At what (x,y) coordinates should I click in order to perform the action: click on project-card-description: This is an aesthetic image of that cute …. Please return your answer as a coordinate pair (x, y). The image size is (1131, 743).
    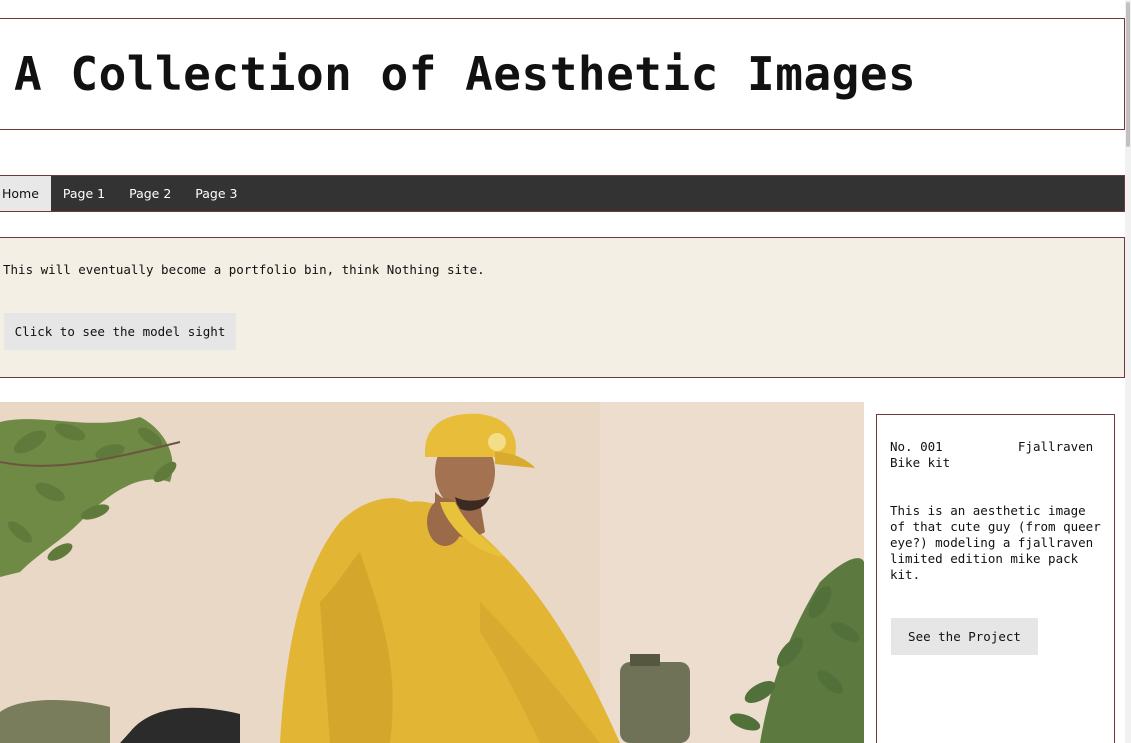
    Looking at the image, I should click on (995, 542).